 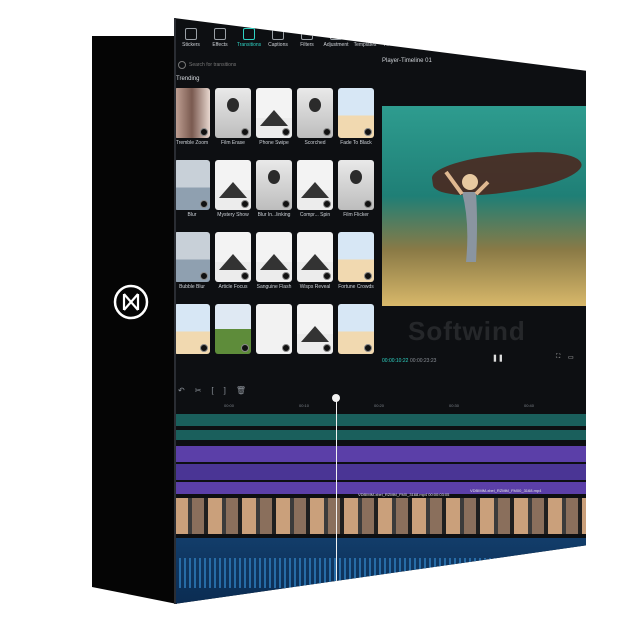 What do you see at coordinates (233, 287) in the screenshot?
I see `transition-label: Article Focus` at bounding box center [233, 287].